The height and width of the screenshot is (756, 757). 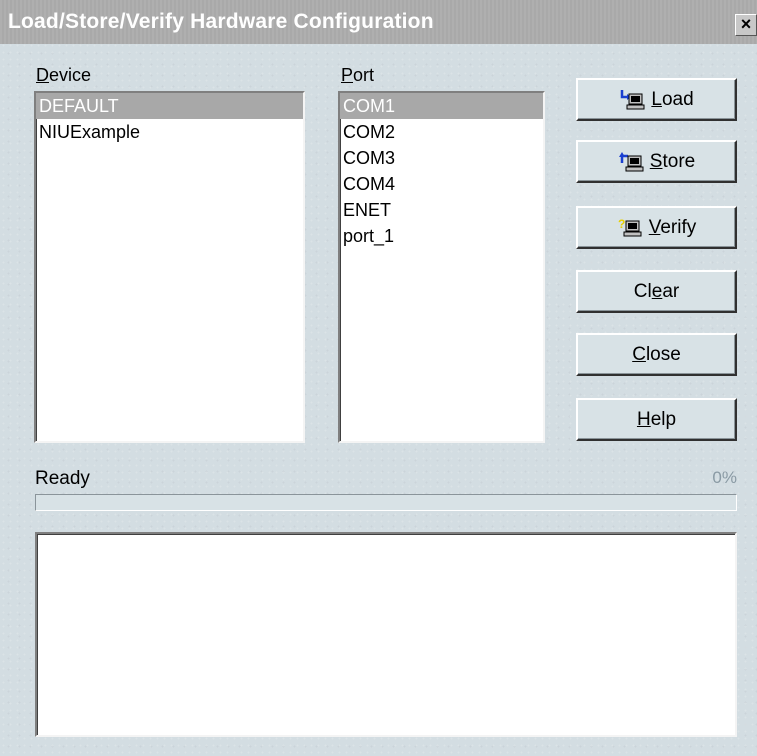 I want to click on port-list-item: COM2, so click(x=441, y=132).